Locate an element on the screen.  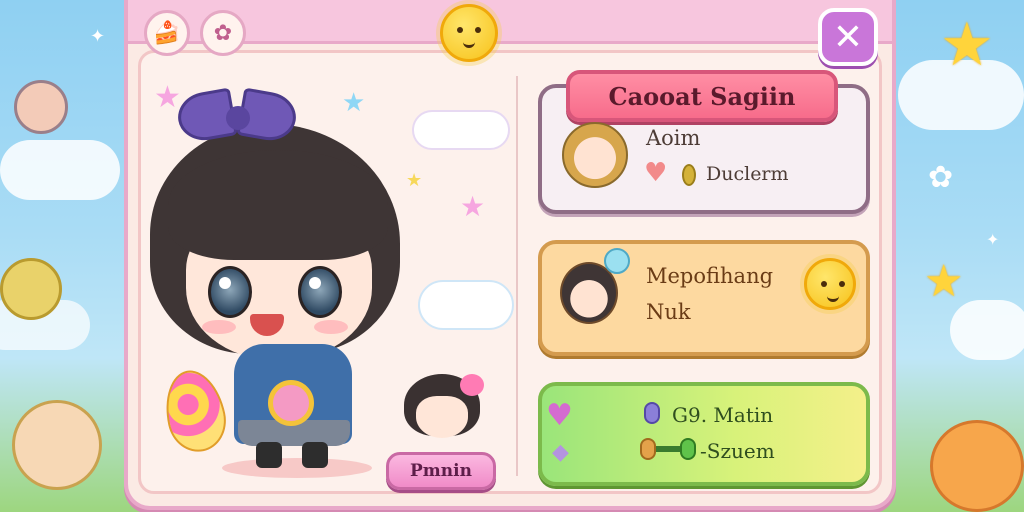
stats-card is located at coordinates (704, 434).